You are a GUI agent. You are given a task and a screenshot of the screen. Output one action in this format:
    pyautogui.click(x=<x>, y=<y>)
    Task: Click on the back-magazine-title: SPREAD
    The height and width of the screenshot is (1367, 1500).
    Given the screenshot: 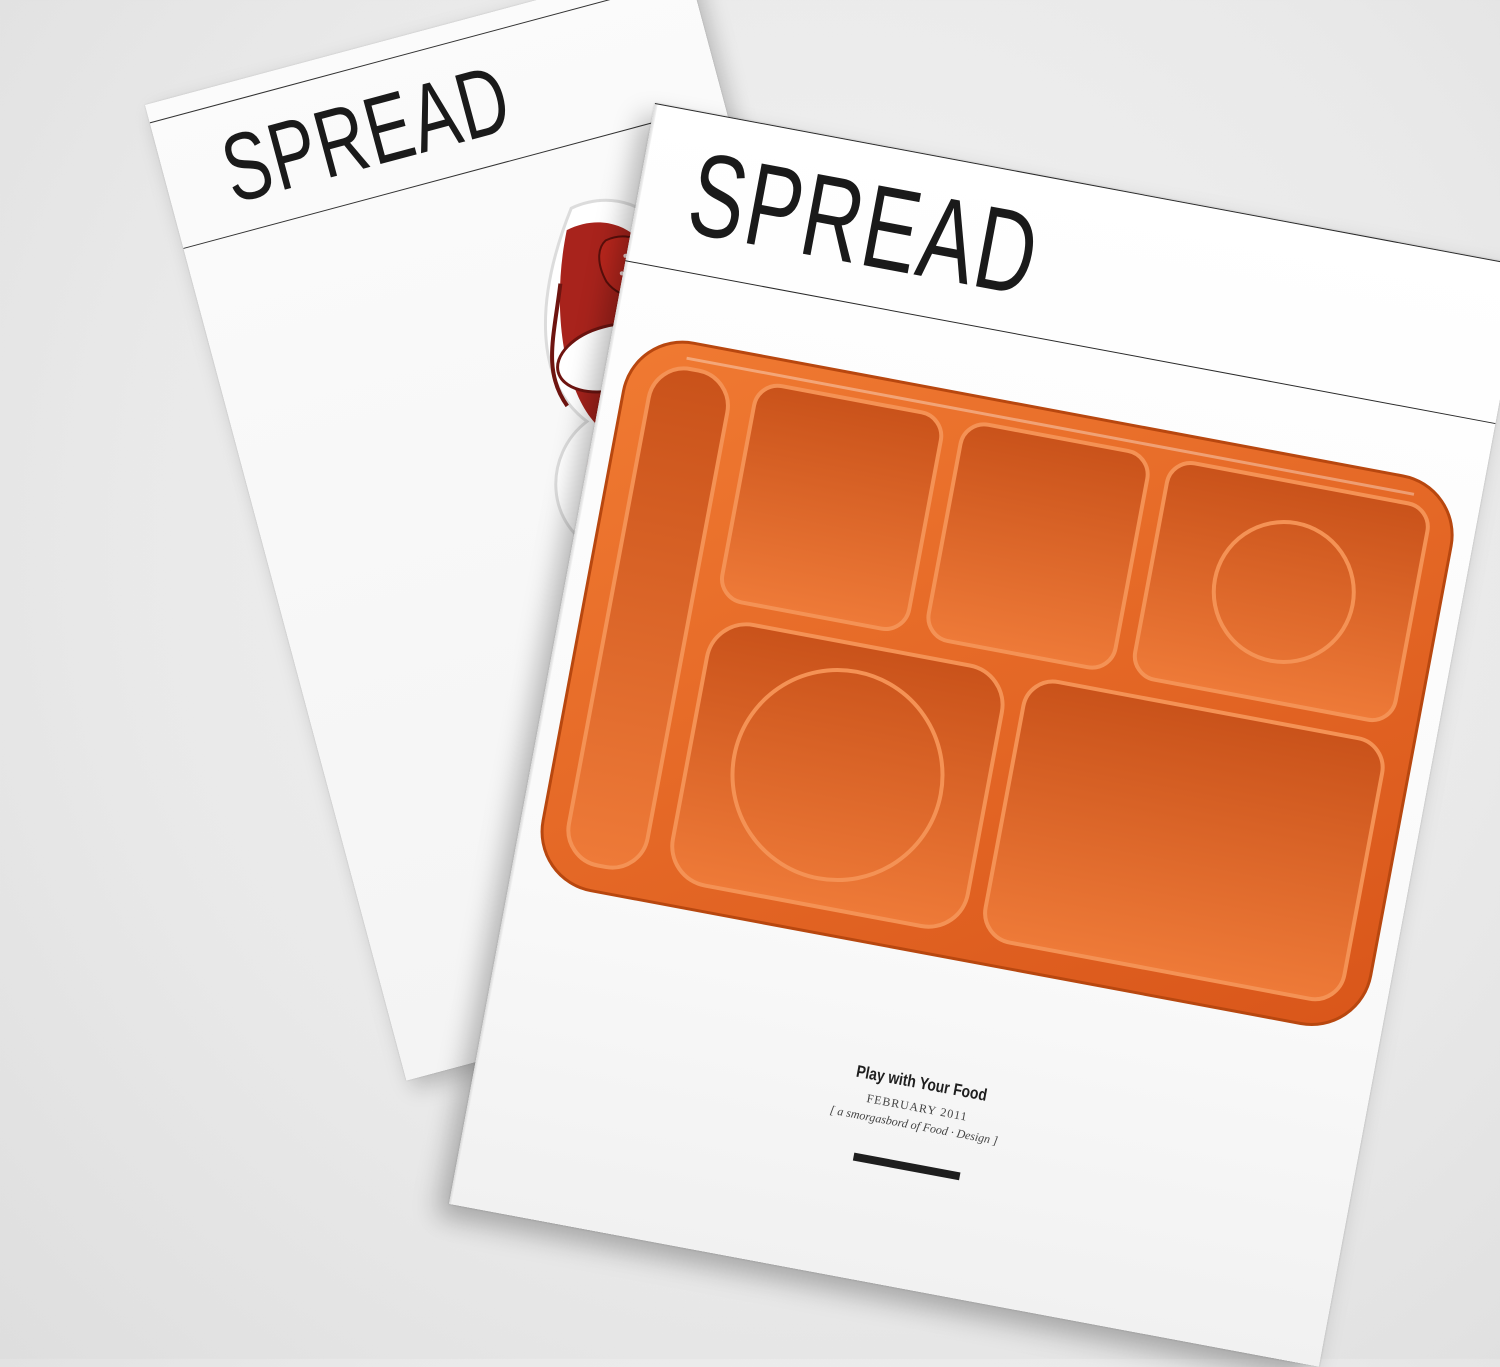 What is the action you would take?
    pyautogui.click(x=366, y=134)
    